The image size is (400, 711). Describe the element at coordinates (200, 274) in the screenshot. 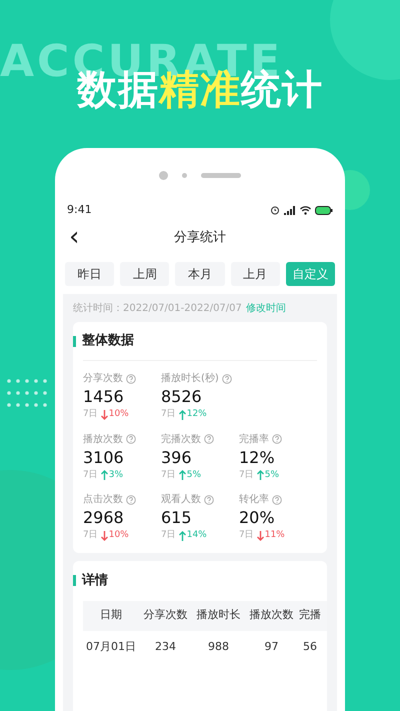

I see `period-tab: 本月` at that location.